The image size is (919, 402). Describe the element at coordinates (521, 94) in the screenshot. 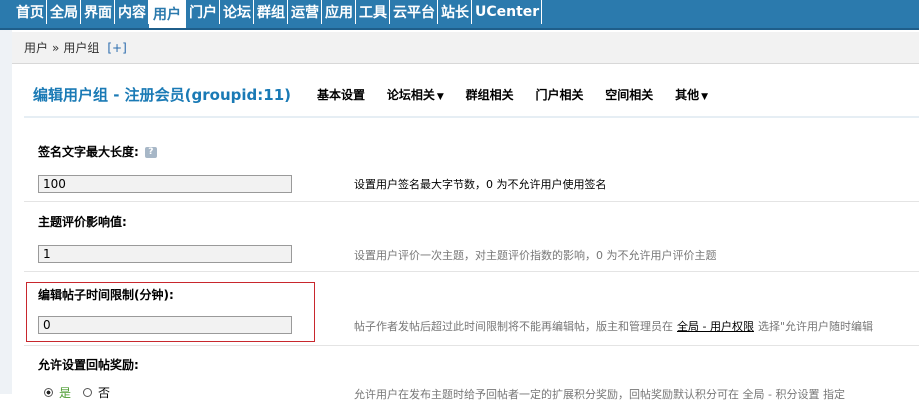

I see `sub-tabs: 基本设置 论坛相关 ▼ 群组相关 门户相关 空间相关 其他 ▼` at that location.